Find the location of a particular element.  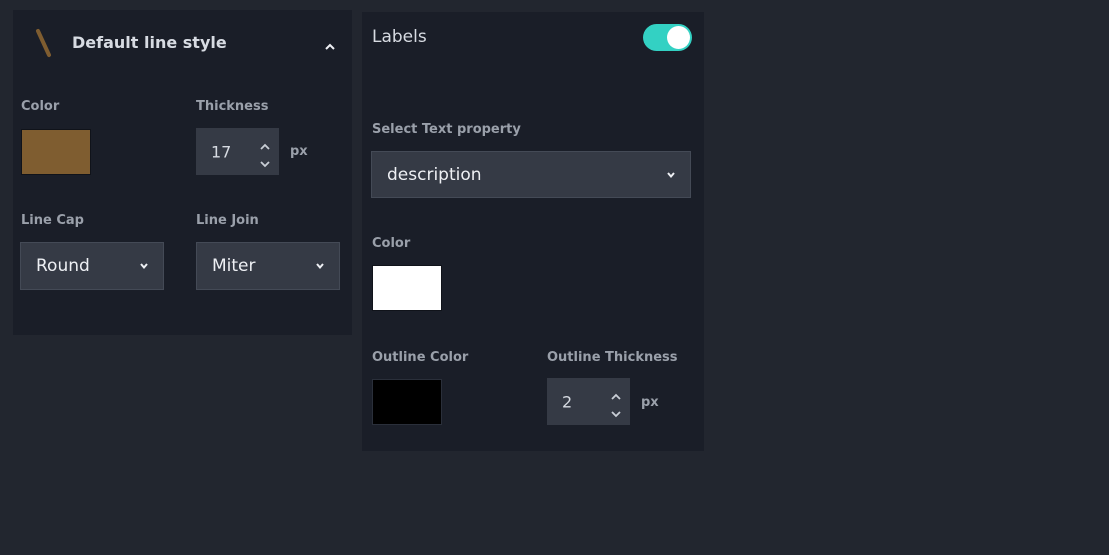

outline-thickness-unit: px is located at coordinates (650, 402).